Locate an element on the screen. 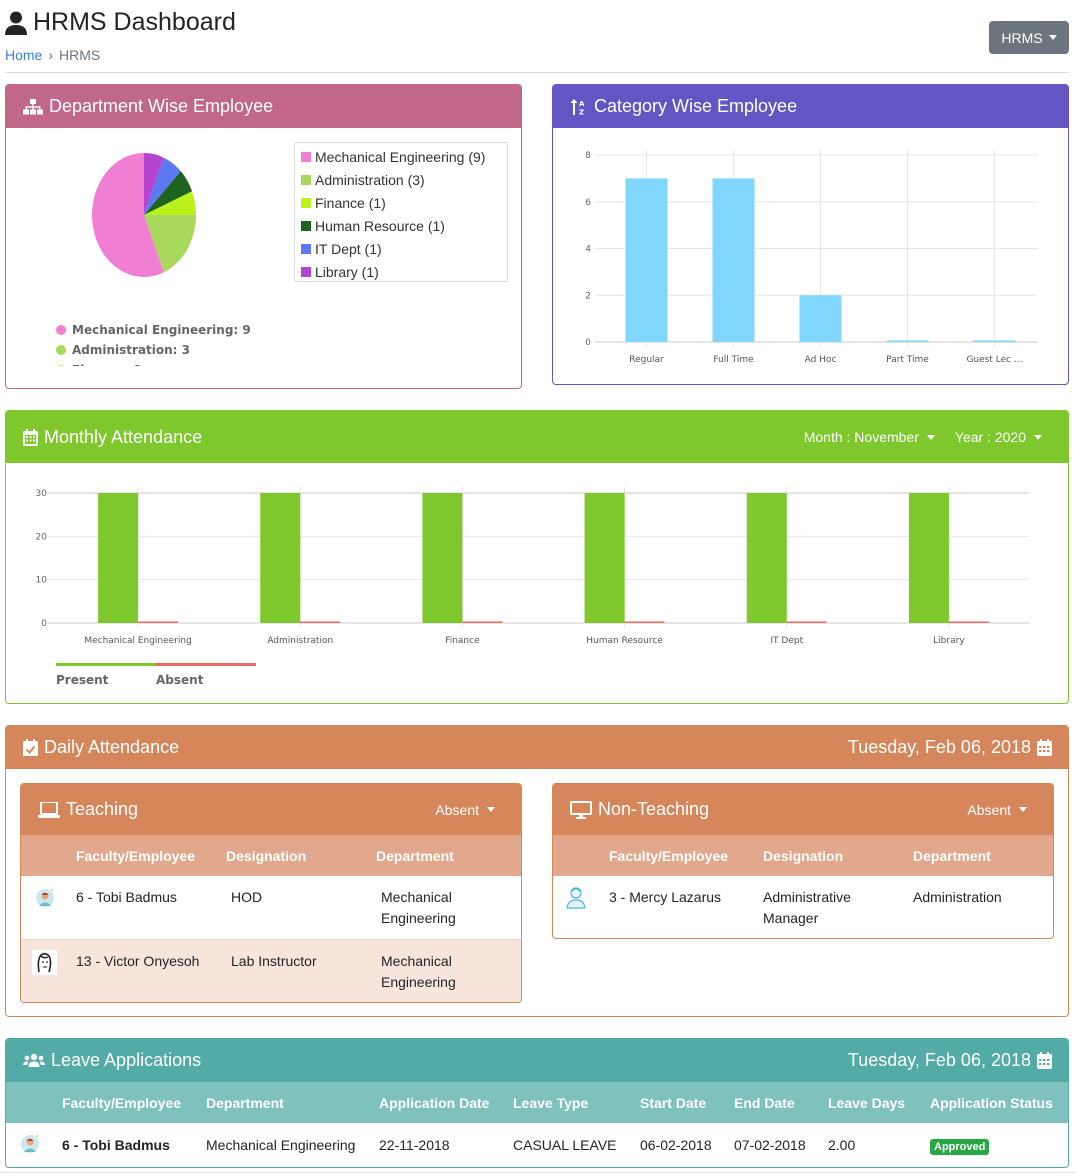 The image size is (1076, 1176). x-tick-label: IT Dept is located at coordinates (786, 641).